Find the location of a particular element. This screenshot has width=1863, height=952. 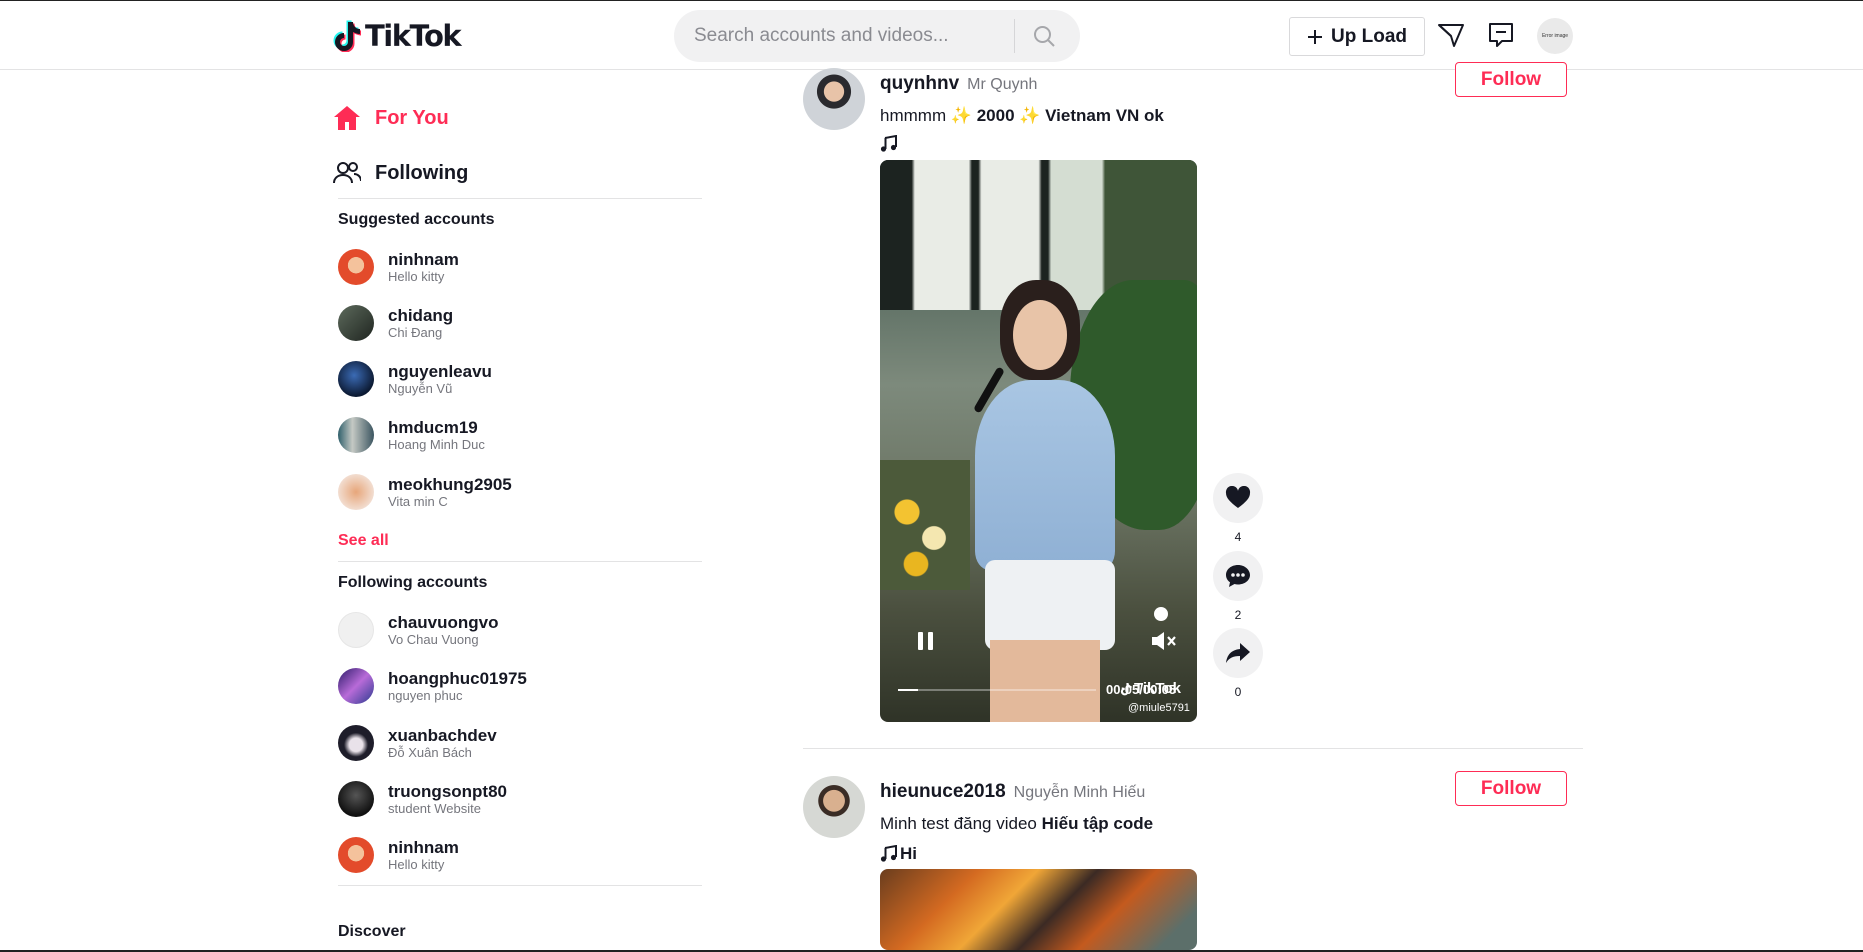

see-all-link: See all is located at coordinates (363, 541).